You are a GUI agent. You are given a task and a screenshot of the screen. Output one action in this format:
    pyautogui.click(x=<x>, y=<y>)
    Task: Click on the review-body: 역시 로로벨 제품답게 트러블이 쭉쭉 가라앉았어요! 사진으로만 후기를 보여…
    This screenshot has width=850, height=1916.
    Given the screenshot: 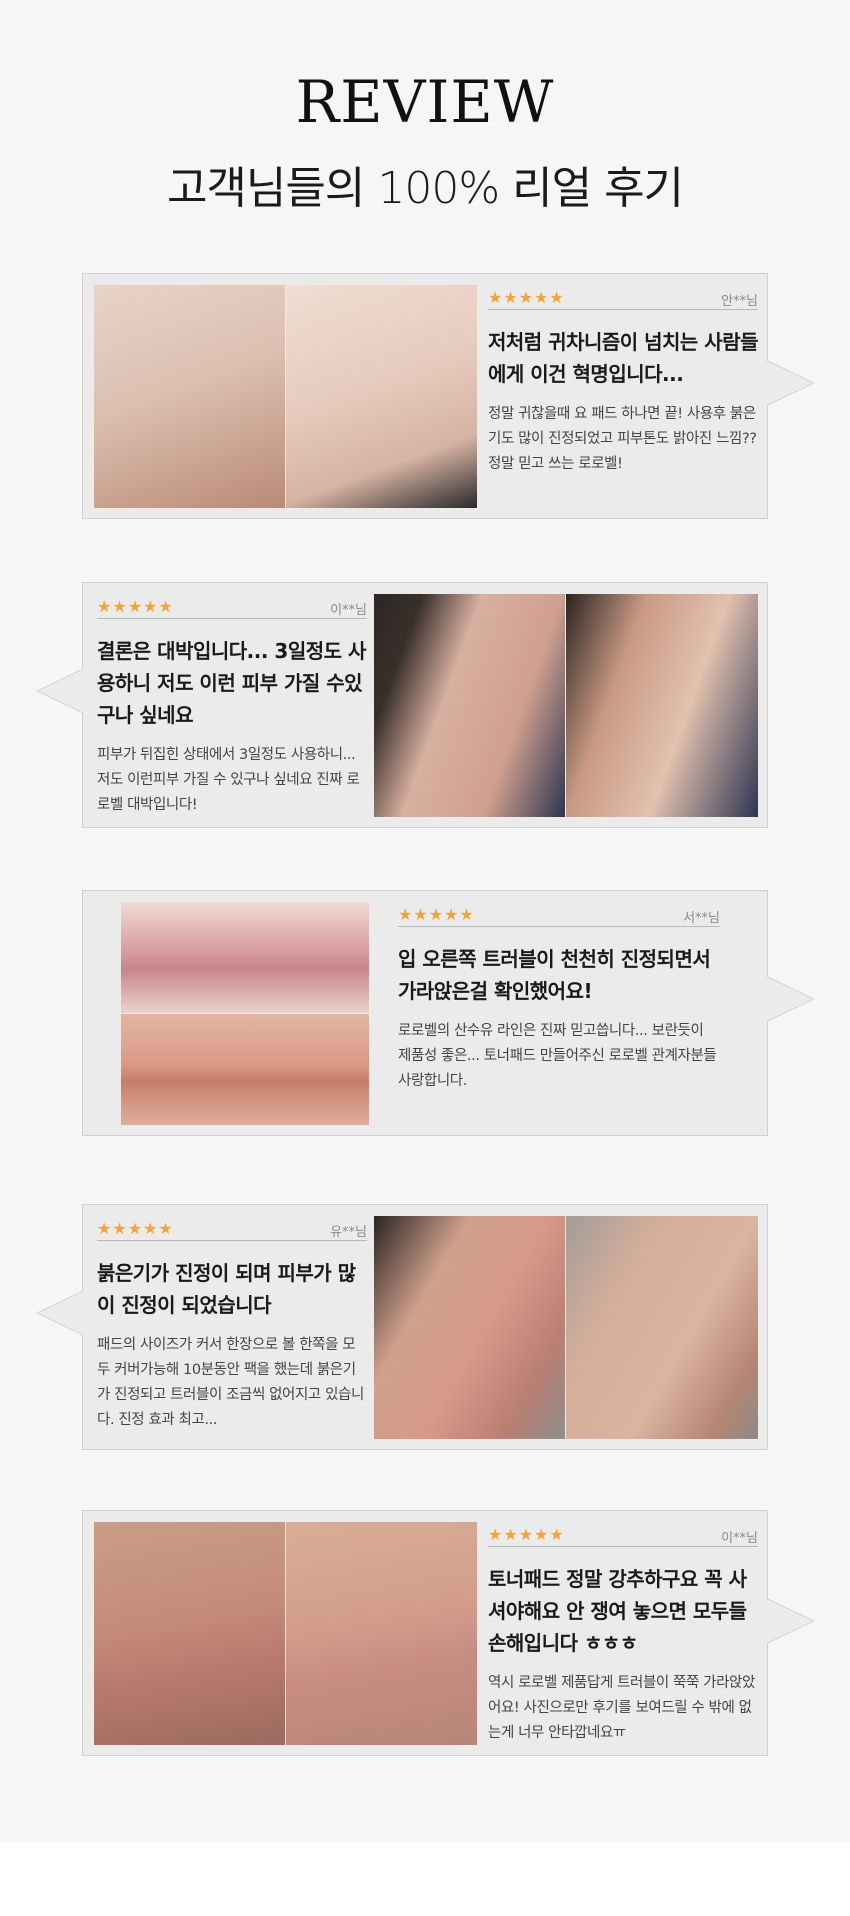 What is the action you would take?
    pyautogui.click(x=621, y=1708)
    